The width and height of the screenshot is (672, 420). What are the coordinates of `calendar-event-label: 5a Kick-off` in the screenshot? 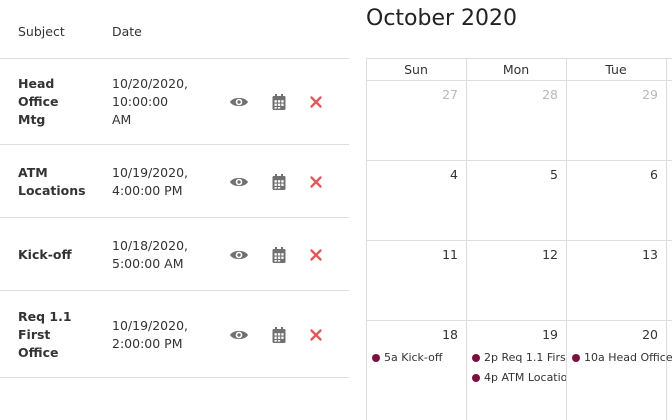 It's located at (413, 357).